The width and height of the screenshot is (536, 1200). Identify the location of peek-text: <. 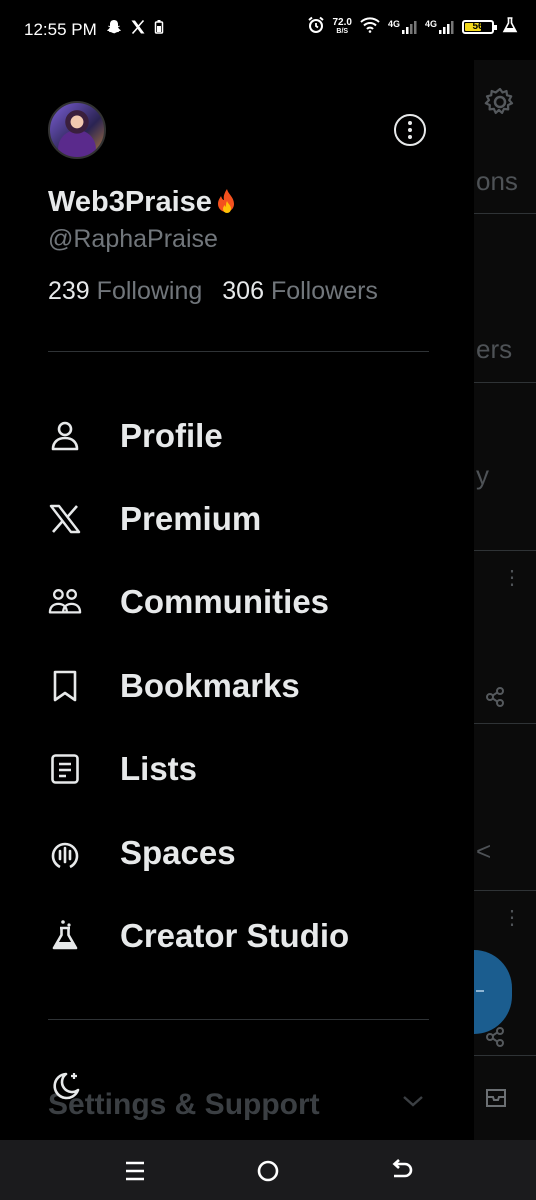
(484, 851).